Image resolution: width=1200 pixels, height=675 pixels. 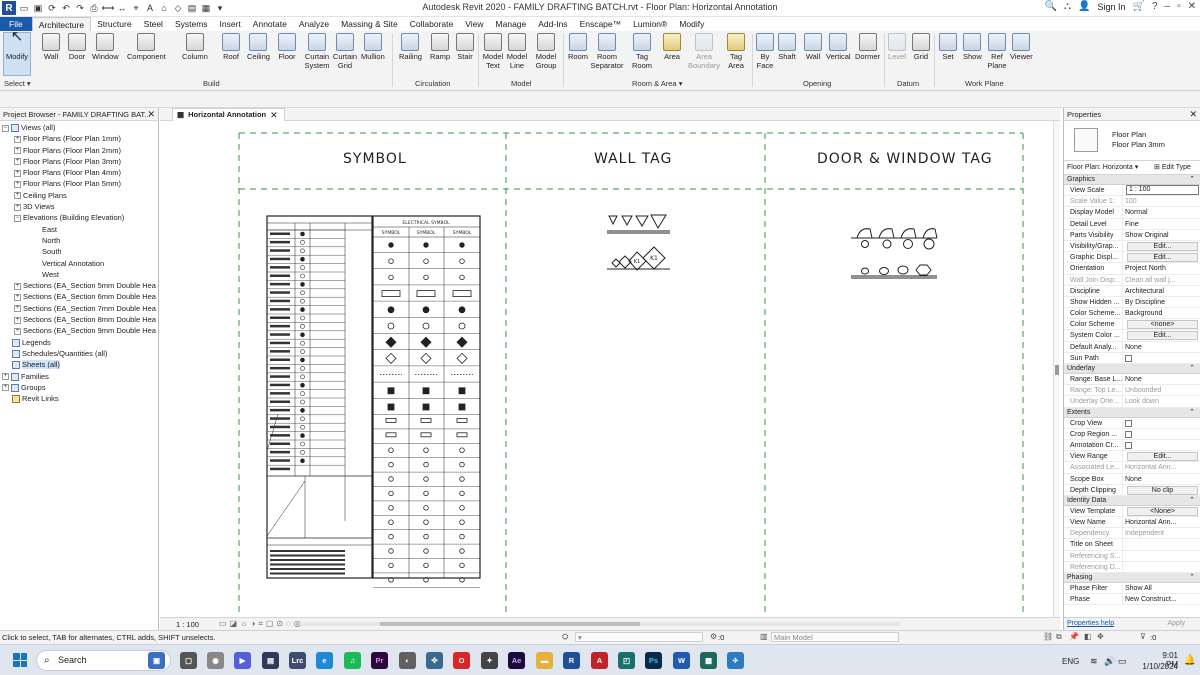 I want to click on wifi-icon: ≋, so click(x=1094, y=661).